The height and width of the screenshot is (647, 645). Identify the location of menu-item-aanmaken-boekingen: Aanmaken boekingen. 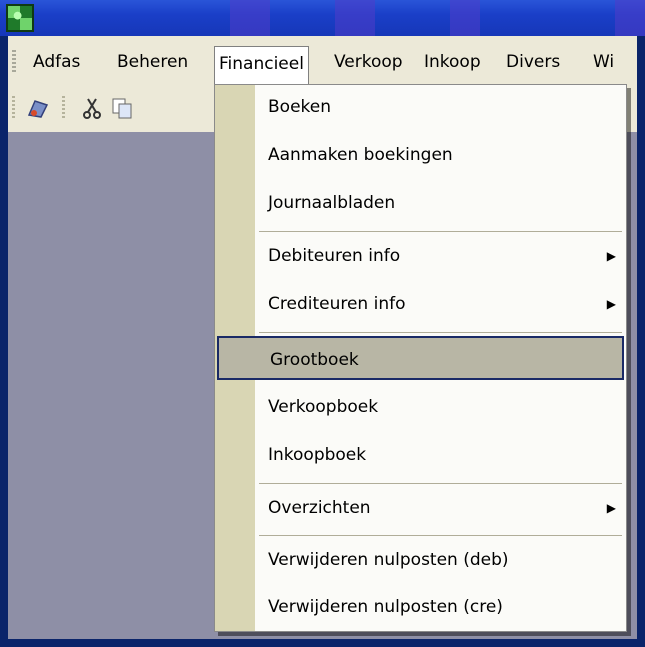
(420, 155).